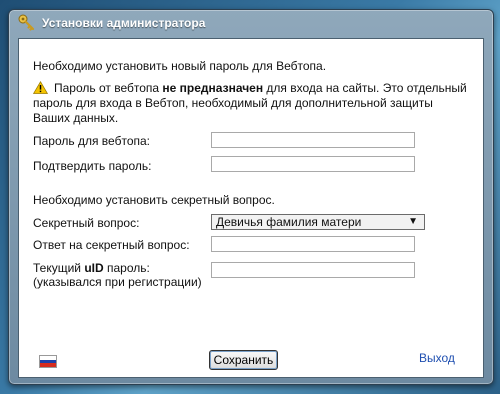  What do you see at coordinates (313, 140) in the screenshot?
I see `password-input` at bounding box center [313, 140].